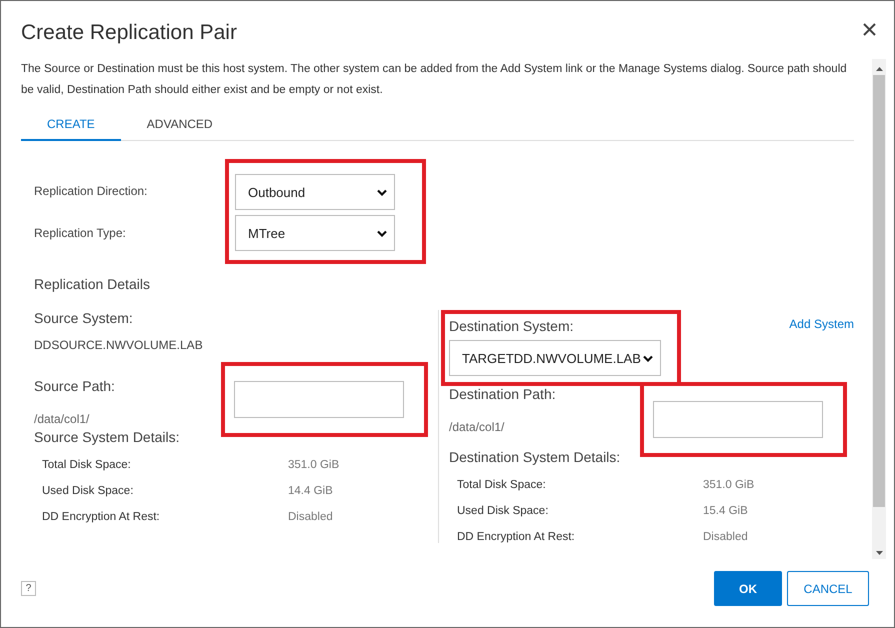 The height and width of the screenshot is (628, 895). What do you see at coordinates (869, 29) in the screenshot?
I see `close-icon` at bounding box center [869, 29].